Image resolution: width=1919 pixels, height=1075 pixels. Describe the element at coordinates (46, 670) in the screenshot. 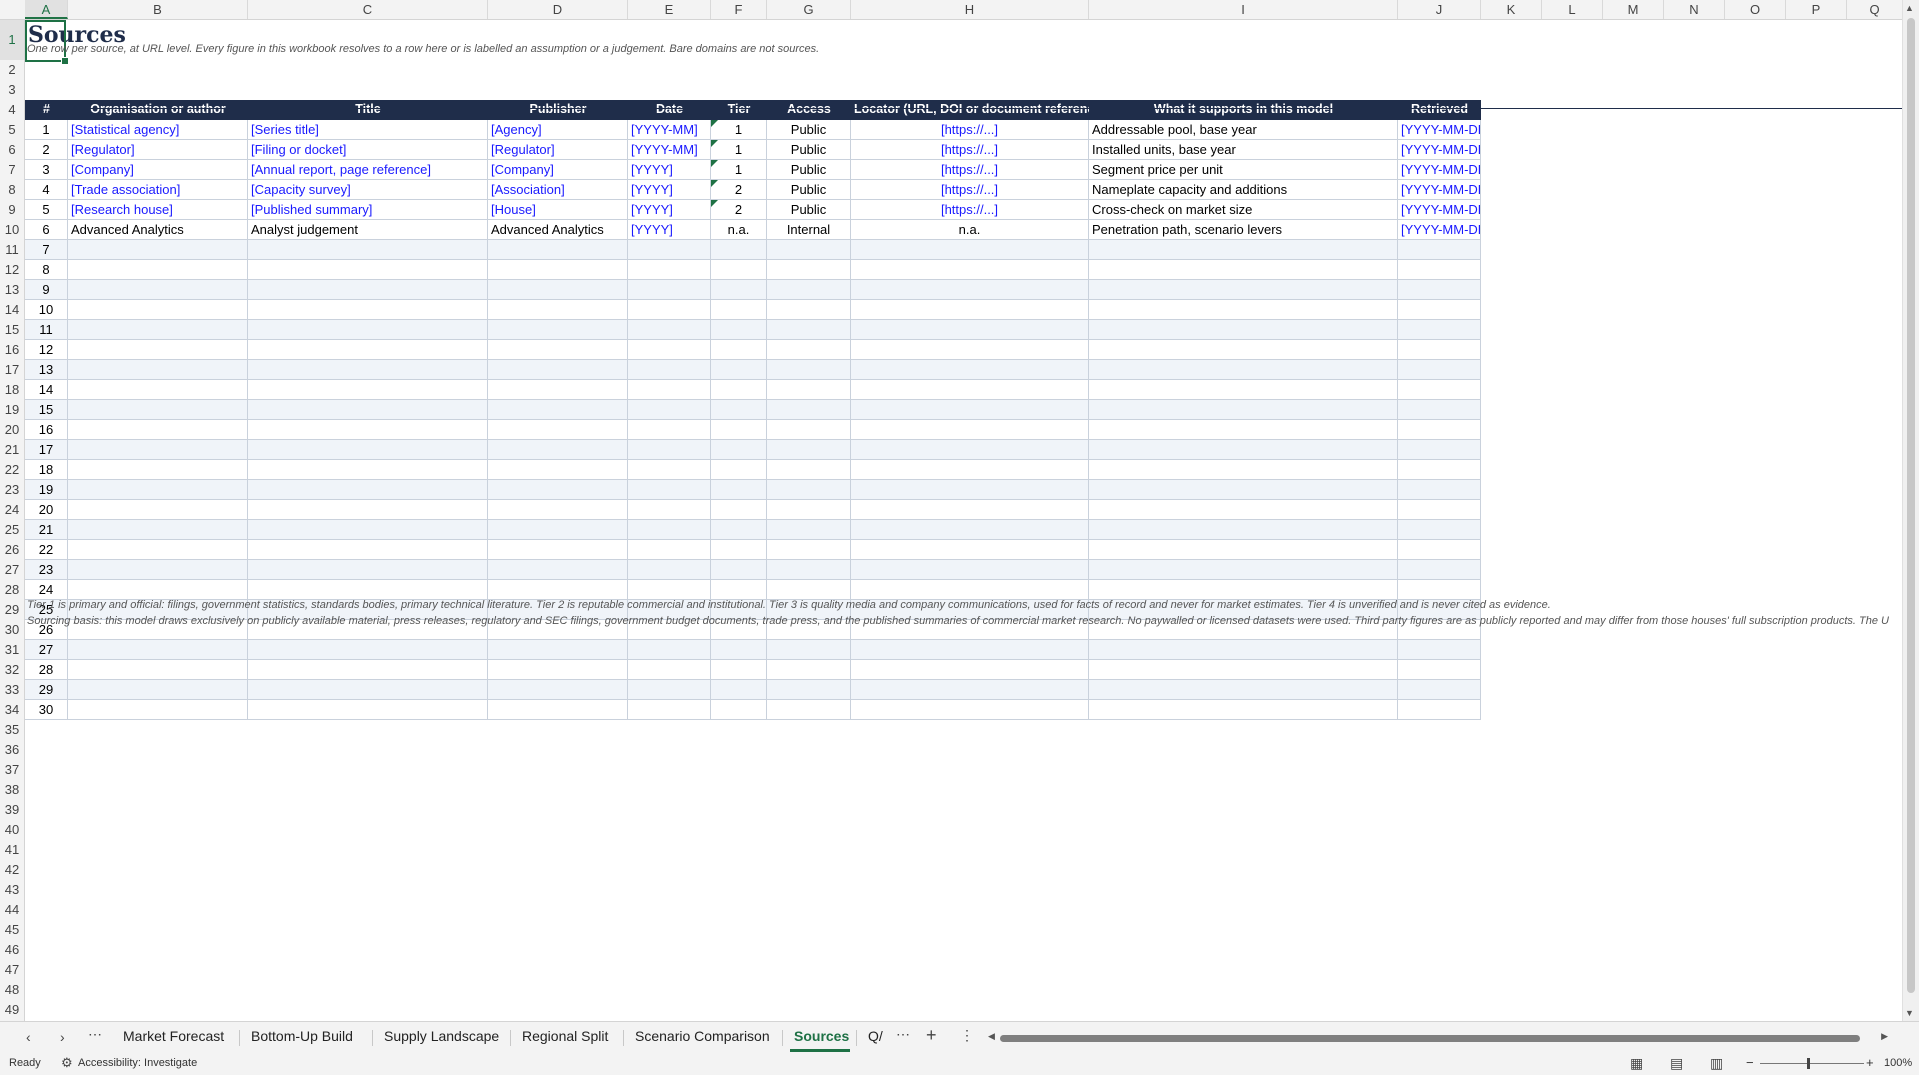

I see `empty-num: 28` at that location.